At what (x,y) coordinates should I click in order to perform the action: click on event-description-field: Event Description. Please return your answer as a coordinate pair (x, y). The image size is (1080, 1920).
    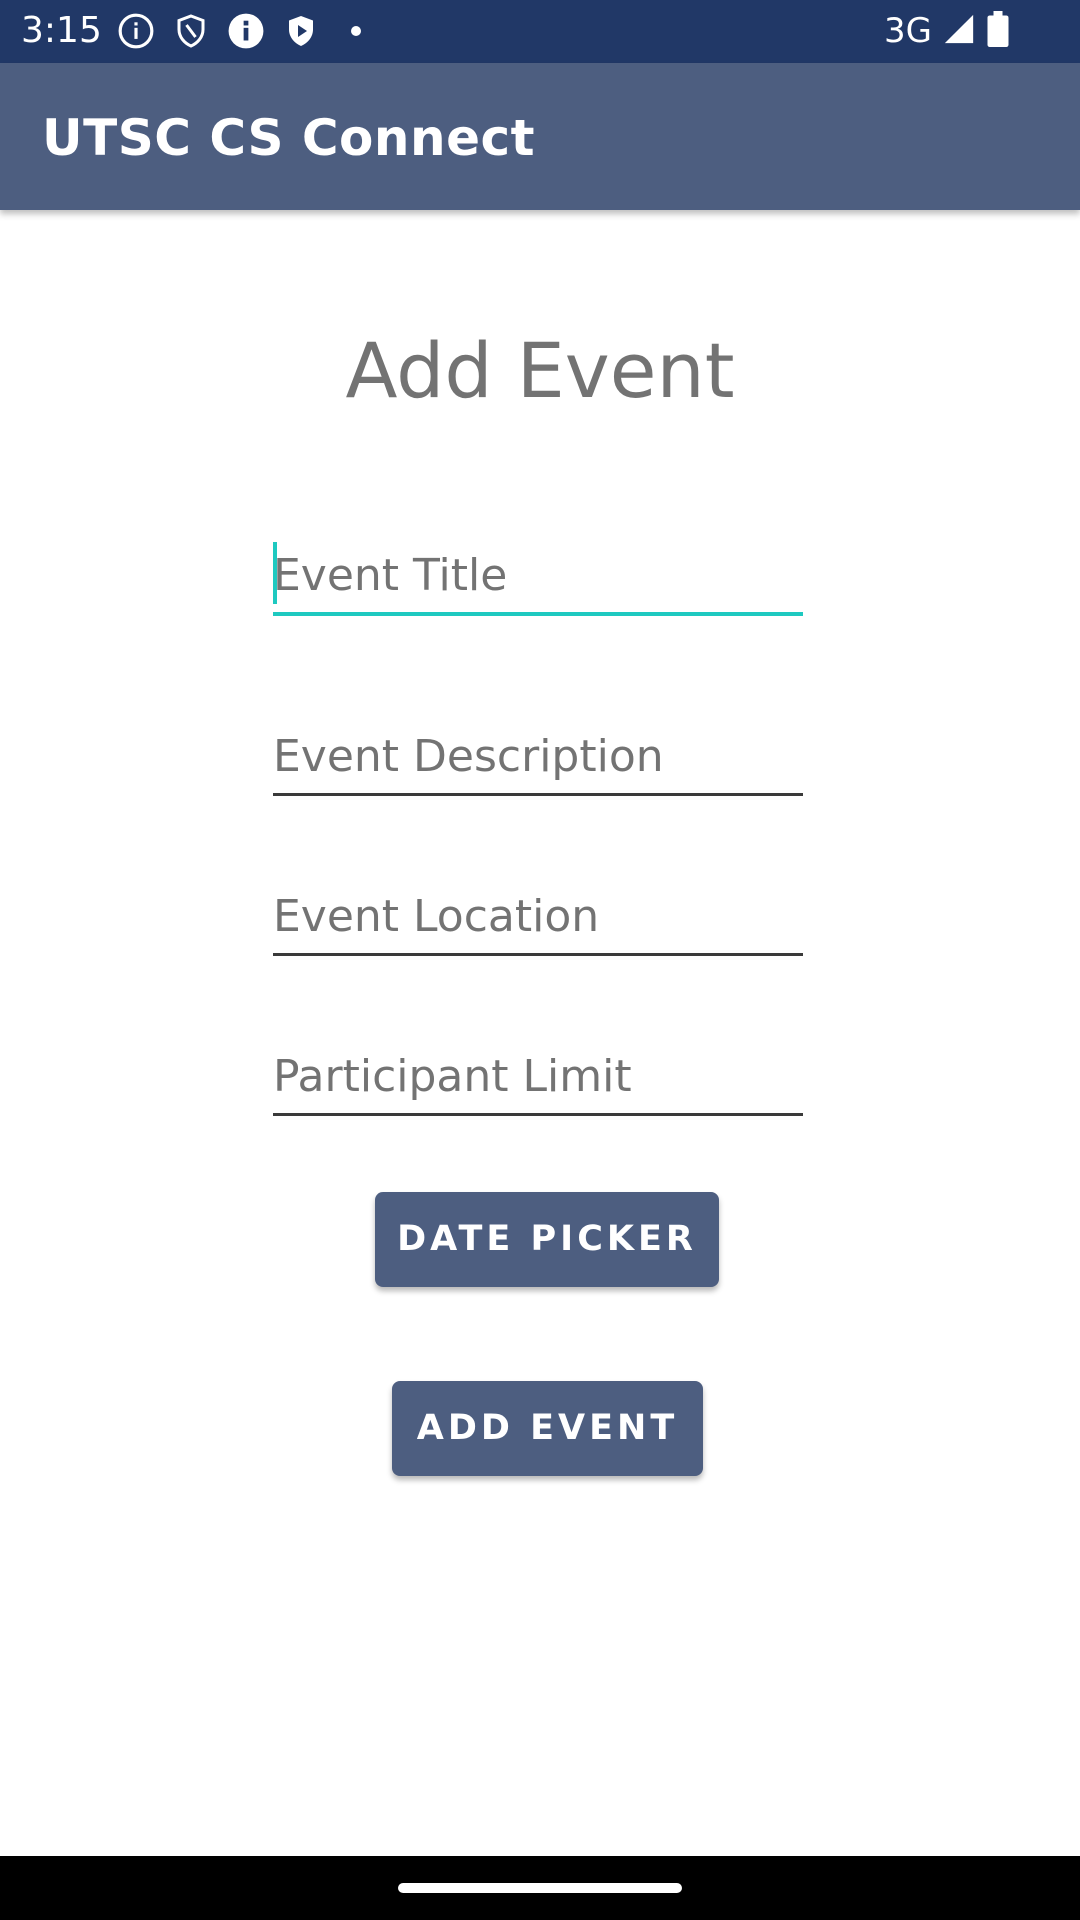
    Looking at the image, I should click on (538, 762).